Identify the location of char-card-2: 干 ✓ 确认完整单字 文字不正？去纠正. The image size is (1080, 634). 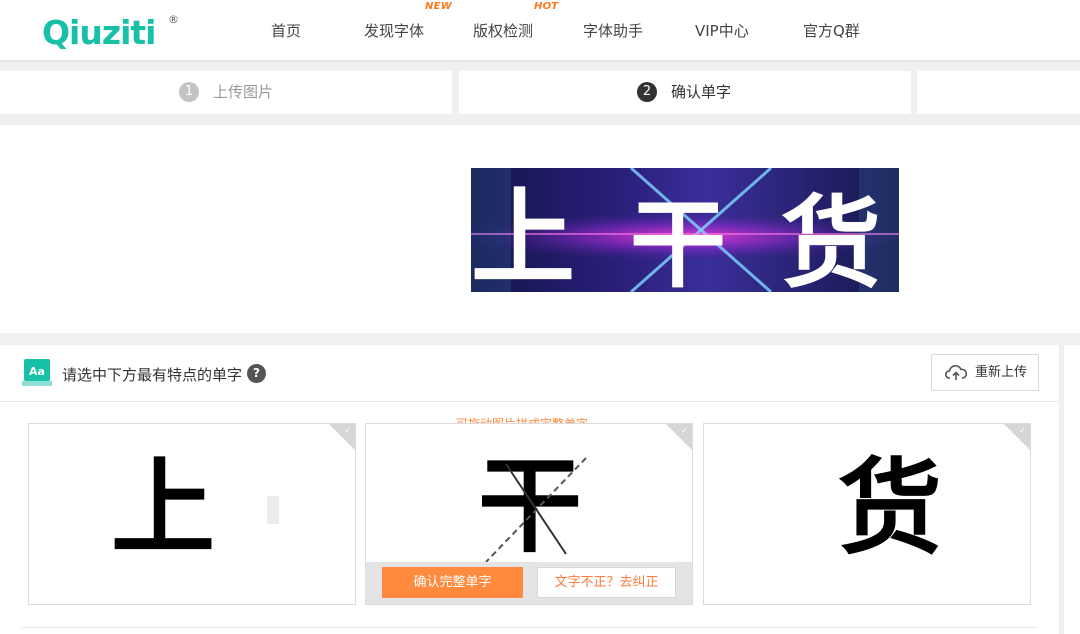
(529, 514).